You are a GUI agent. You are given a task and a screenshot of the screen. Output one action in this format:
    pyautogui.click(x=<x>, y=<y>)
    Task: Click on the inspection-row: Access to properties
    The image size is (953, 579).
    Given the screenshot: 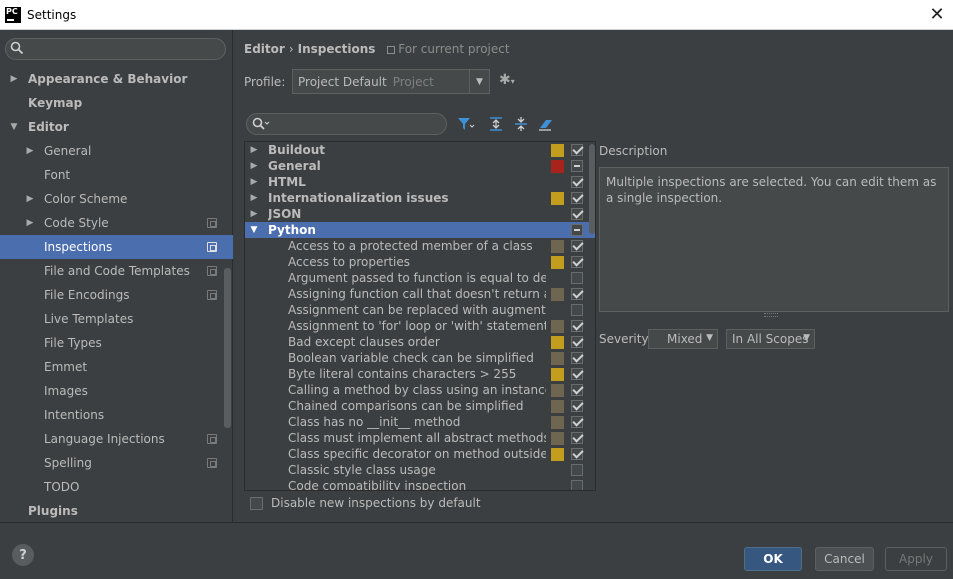 What is the action you would take?
    pyautogui.click(x=420, y=262)
    